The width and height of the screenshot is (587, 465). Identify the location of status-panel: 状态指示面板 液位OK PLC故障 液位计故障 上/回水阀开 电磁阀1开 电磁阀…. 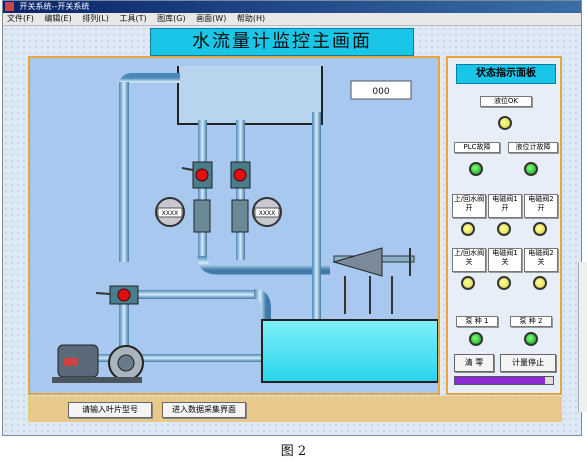
(504, 225).